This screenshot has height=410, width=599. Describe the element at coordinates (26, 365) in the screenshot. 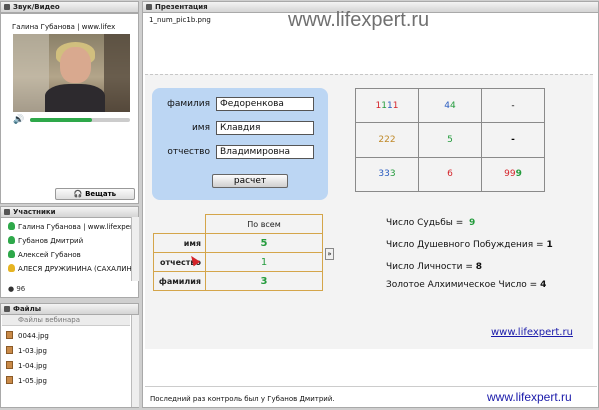

I see `file-item: 1-04.jpg` at that location.